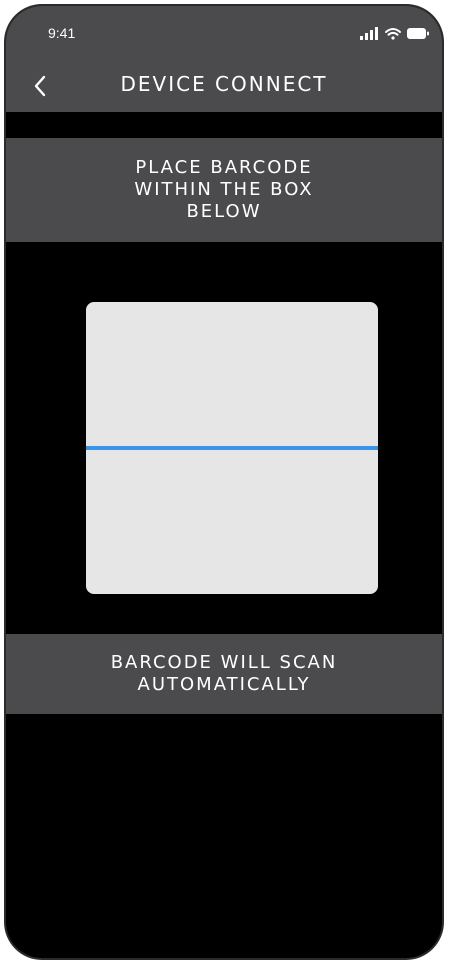 The height and width of the screenshot is (964, 452). I want to click on header-spacer, so click(224, 125).